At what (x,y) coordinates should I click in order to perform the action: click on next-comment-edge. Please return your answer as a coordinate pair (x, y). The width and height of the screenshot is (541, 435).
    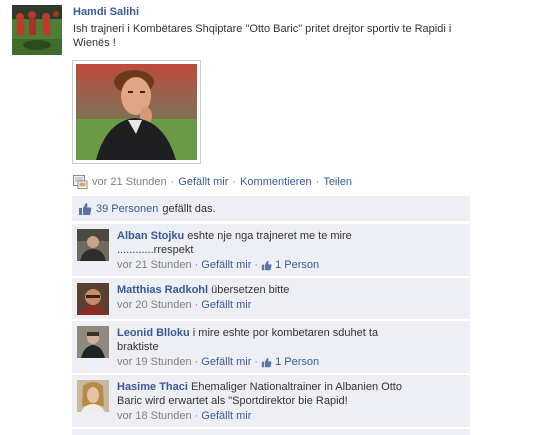
    Looking at the image, I should click on (271, 432).